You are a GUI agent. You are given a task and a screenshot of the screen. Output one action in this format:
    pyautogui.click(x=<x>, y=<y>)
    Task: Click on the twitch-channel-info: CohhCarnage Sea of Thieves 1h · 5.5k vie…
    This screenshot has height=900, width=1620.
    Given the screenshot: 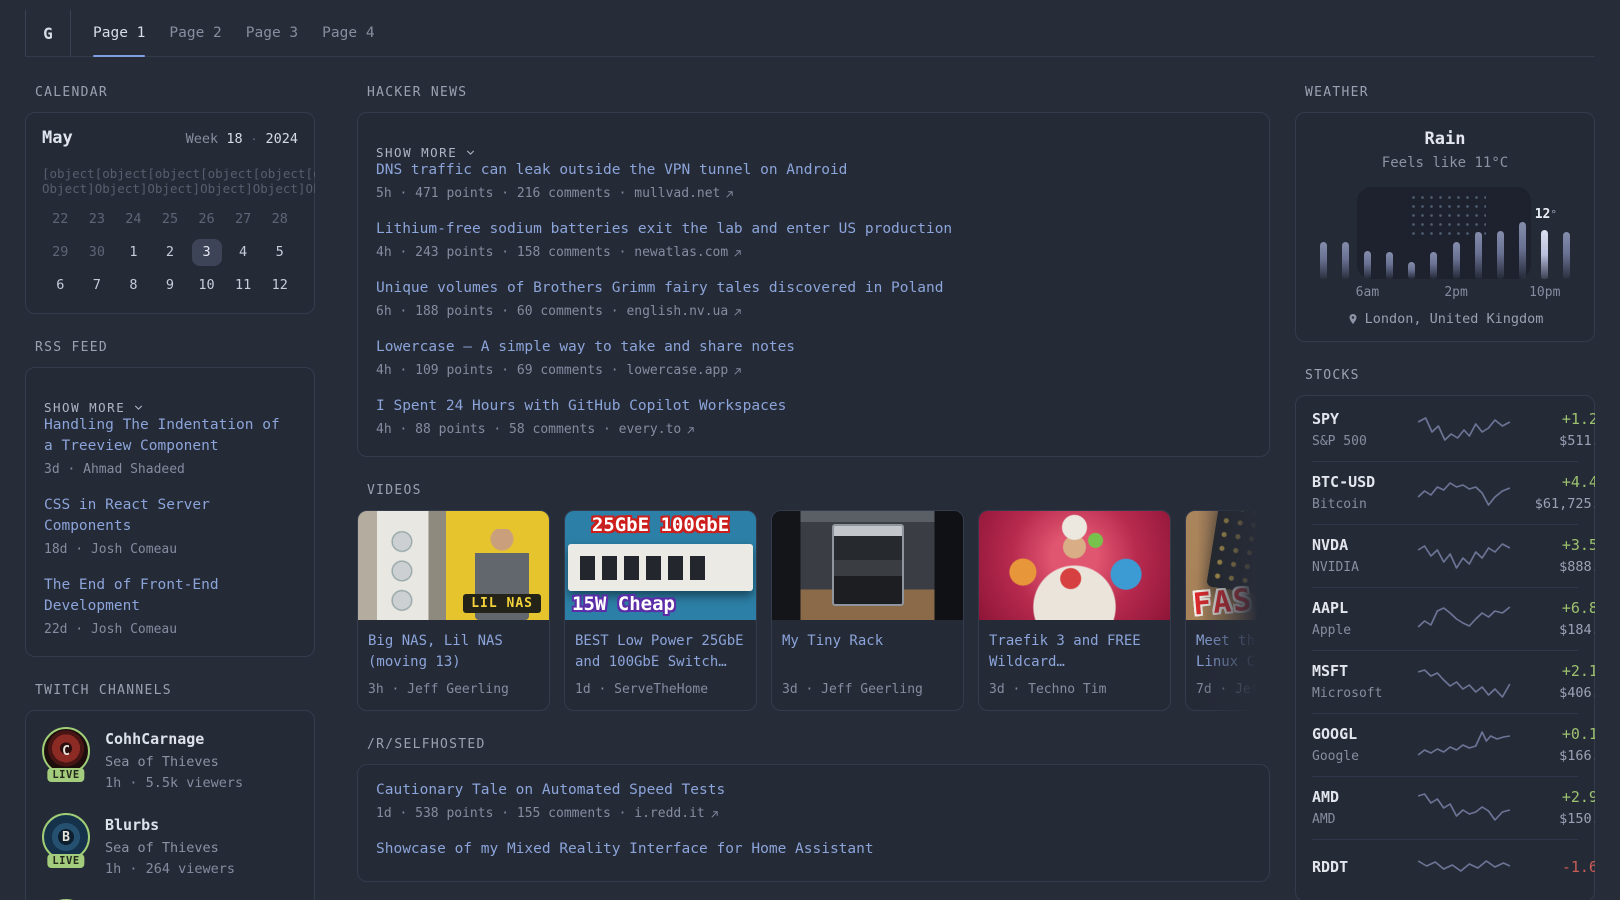 What is the action you would take?
    pyautogui.click(x=174, y=759)
    